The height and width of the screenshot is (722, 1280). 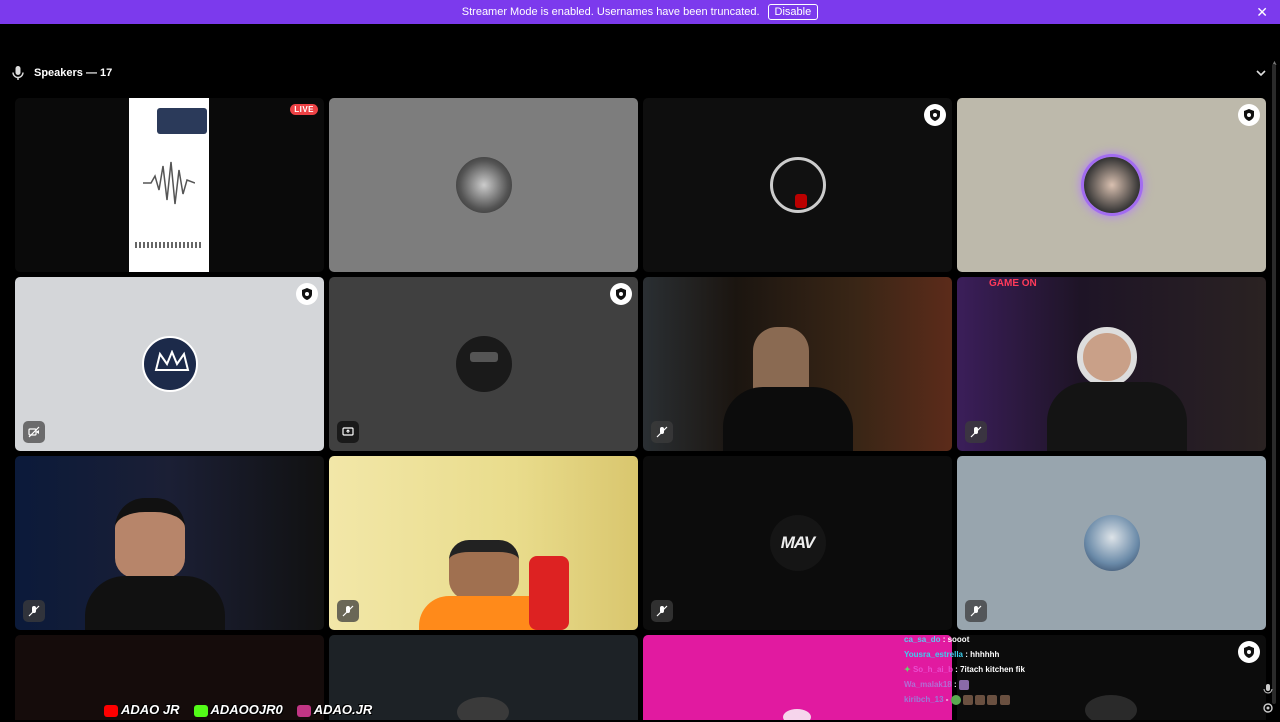 I want to click on social-instagram: ADAO.JR, so click(x=334, y=709).